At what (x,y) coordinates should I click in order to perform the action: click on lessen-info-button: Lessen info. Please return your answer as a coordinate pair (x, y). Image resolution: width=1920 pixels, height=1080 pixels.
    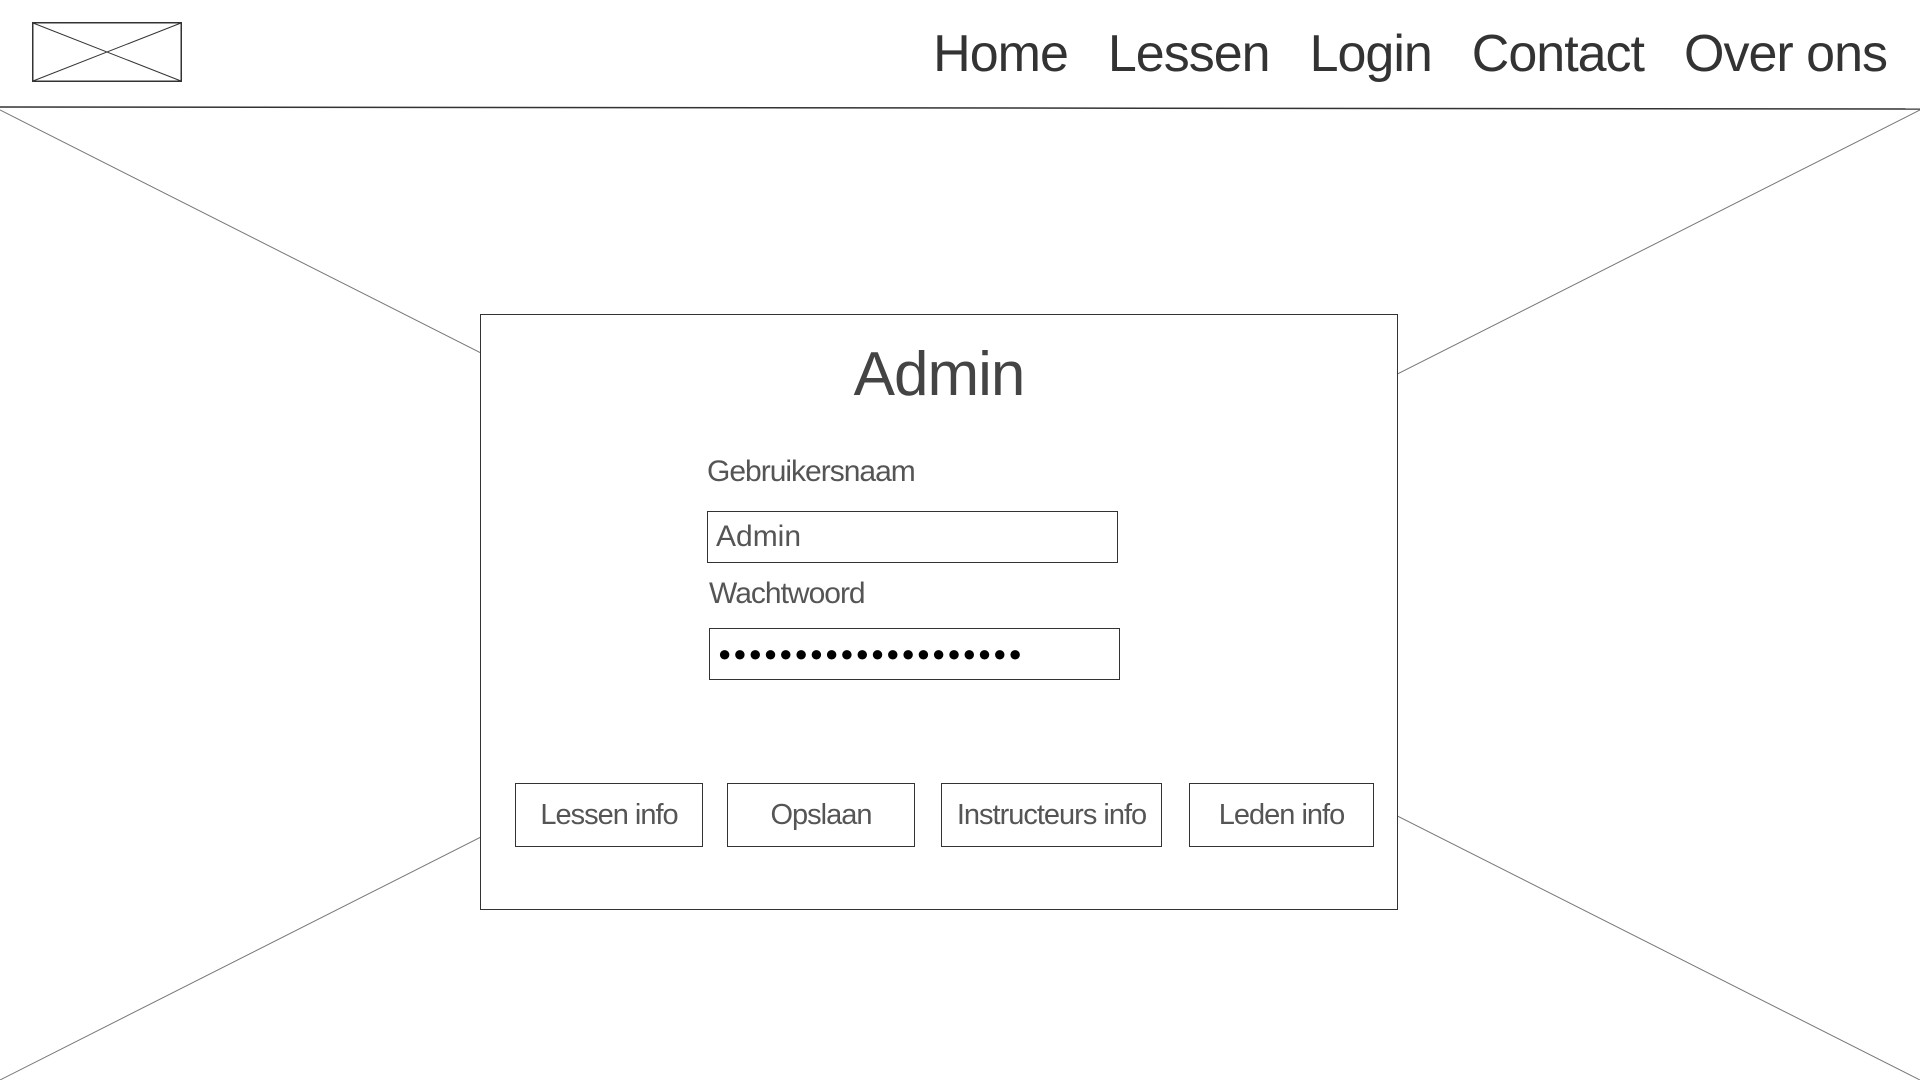
    Looking at the image, I should click on (609, 815).